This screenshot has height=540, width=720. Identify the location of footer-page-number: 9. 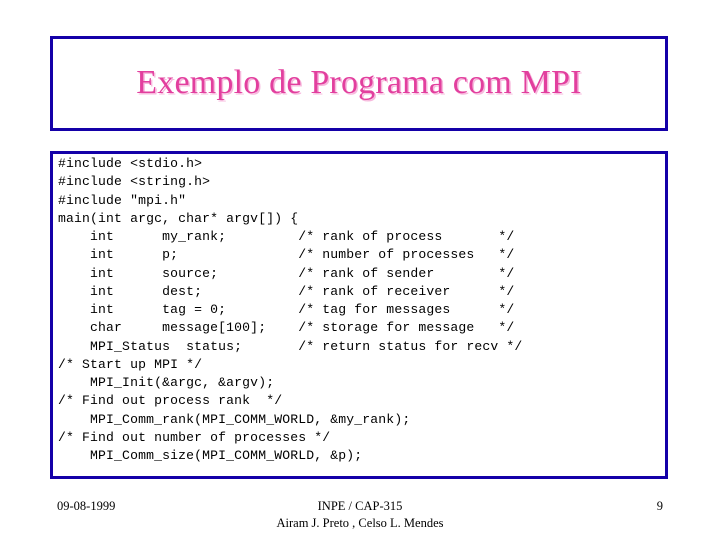
(659, 506).